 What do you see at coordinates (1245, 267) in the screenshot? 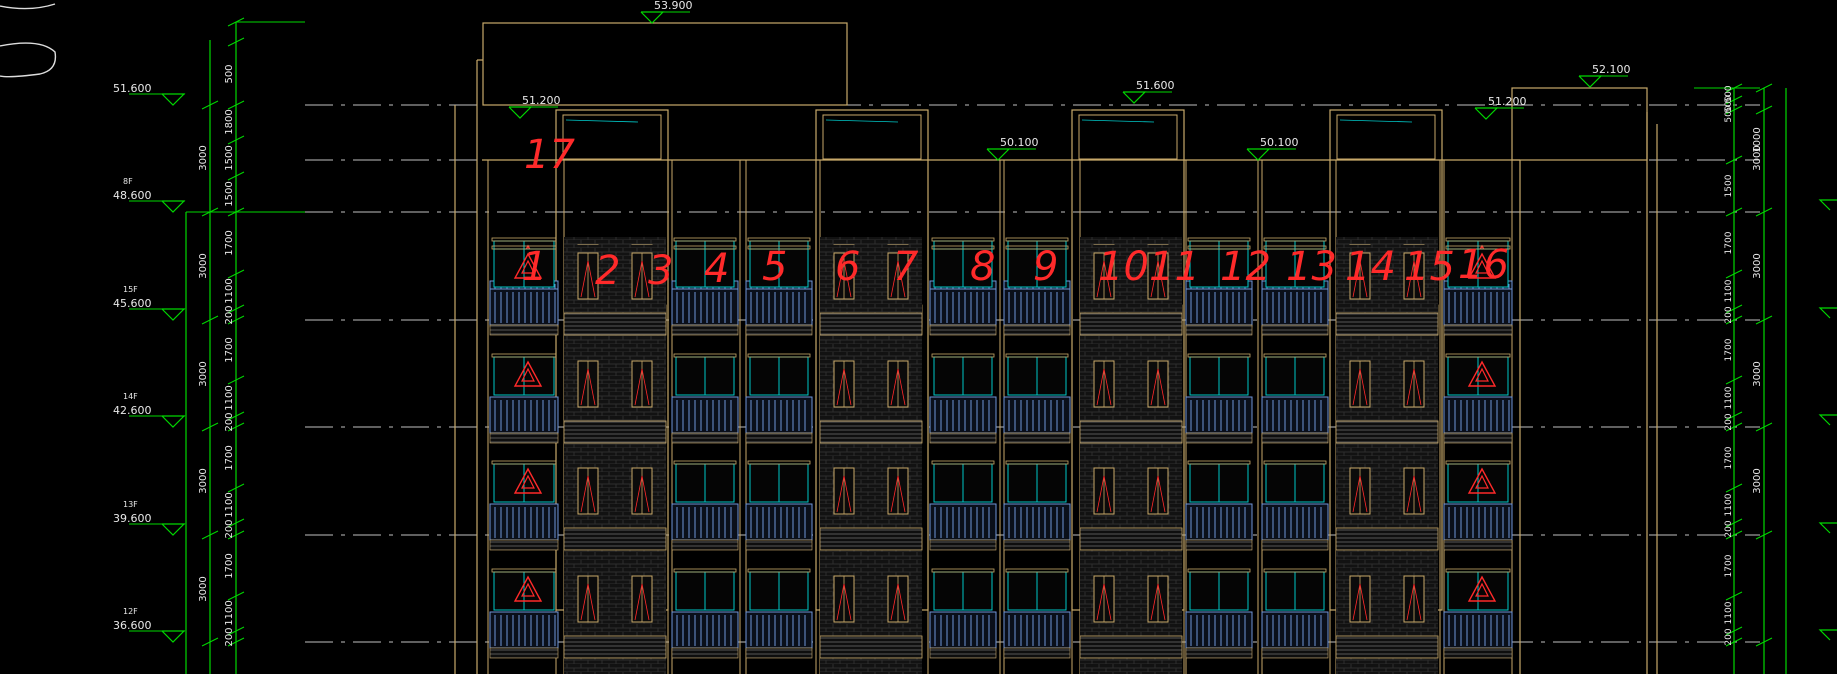
I see `markup-number: 12` at bounding box center [1245, 267].